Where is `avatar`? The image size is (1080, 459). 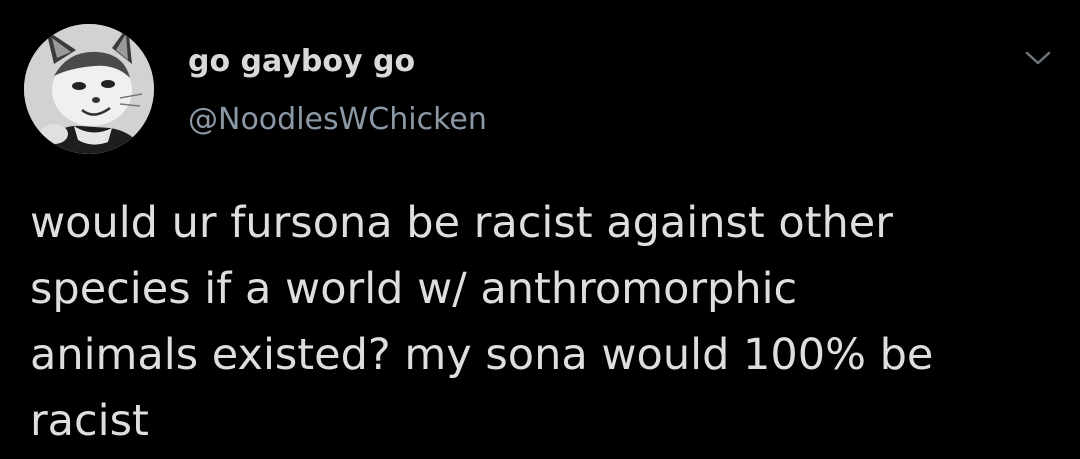
avatar is located at coordinates (89, 89).